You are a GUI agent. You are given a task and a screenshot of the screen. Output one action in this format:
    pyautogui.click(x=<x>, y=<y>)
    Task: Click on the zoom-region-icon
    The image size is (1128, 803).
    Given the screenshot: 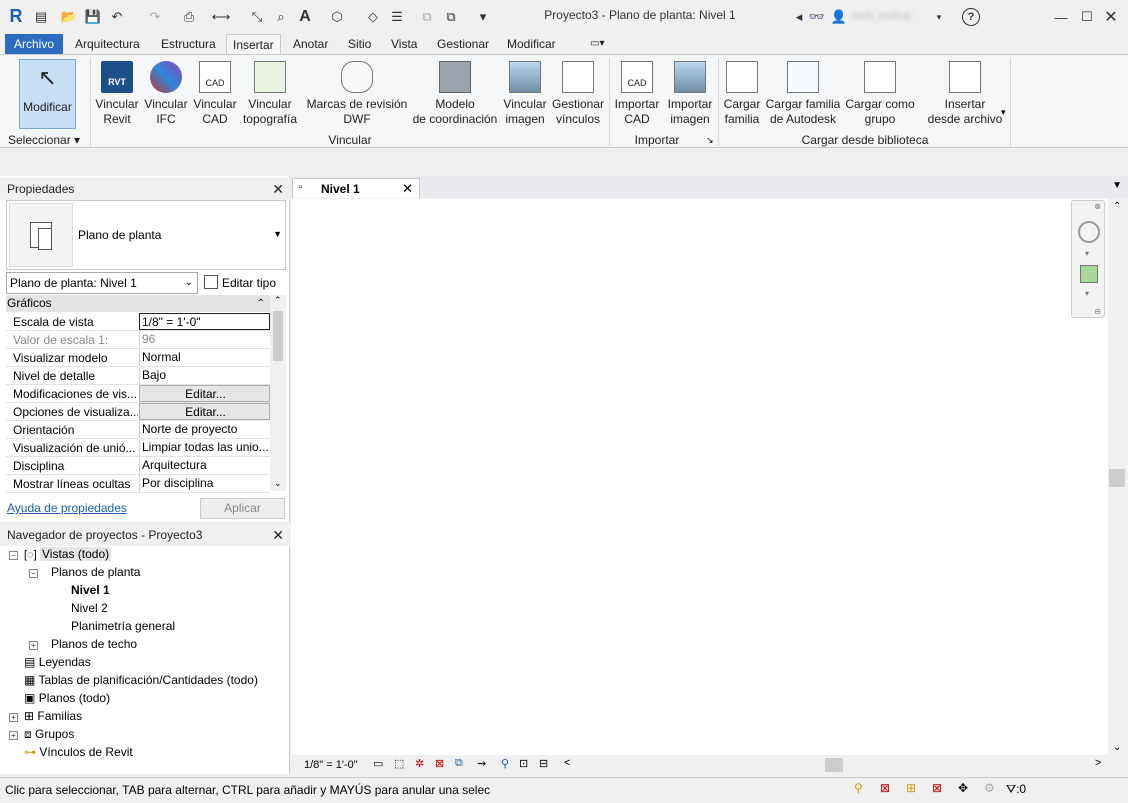 What is the action you would take?
    pyautogui.click(x=1089, y=274)
    